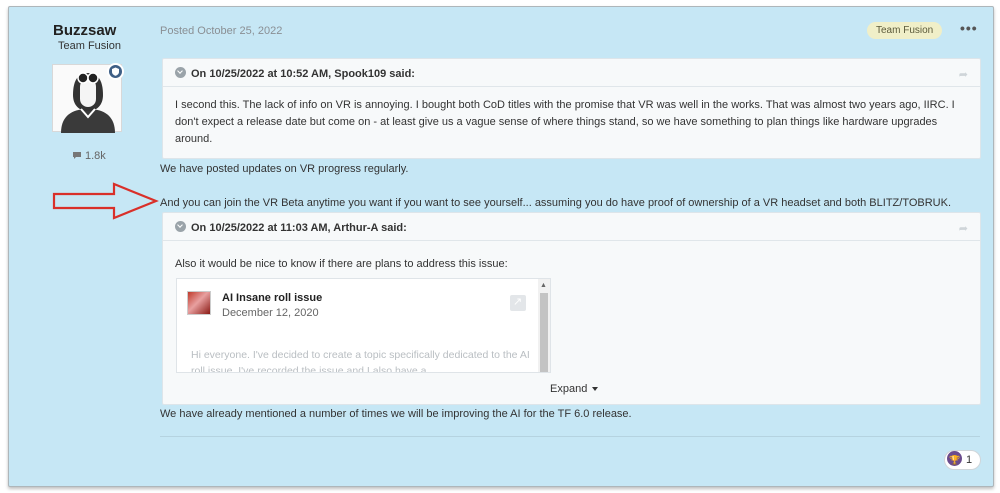  What do you see at coordinates (543, 285) in the screenshot?
I see `scroll-up-icon: ▲` at bounding box center [543, 285].